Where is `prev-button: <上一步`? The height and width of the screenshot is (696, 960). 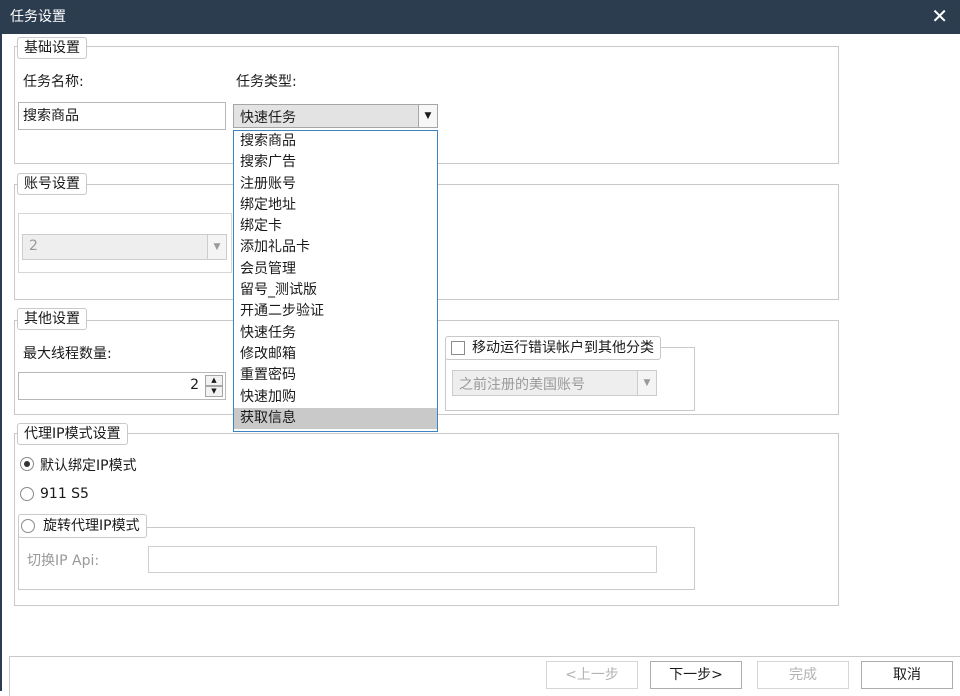 prev-button: <上一步 is located at coordinates (592, 675).